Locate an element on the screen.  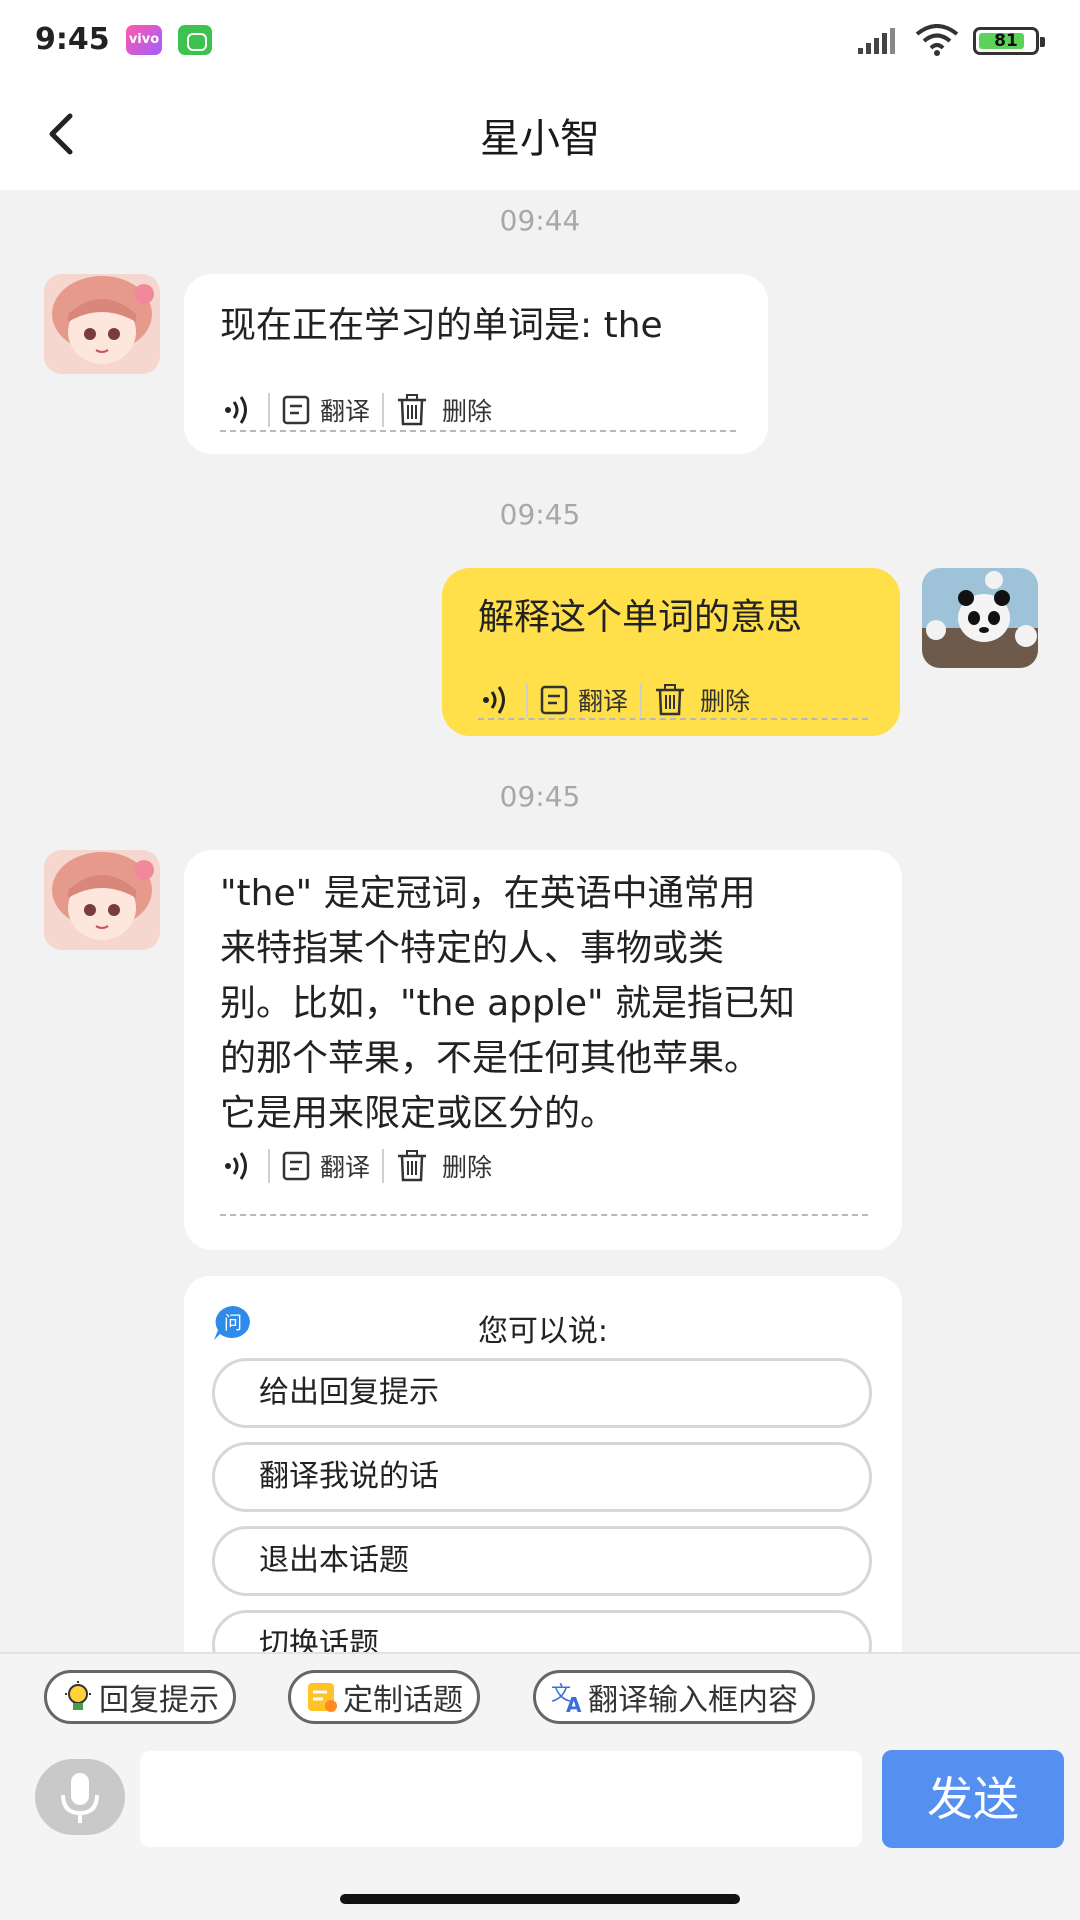
user-avatar is located at coordinates (980, 618).